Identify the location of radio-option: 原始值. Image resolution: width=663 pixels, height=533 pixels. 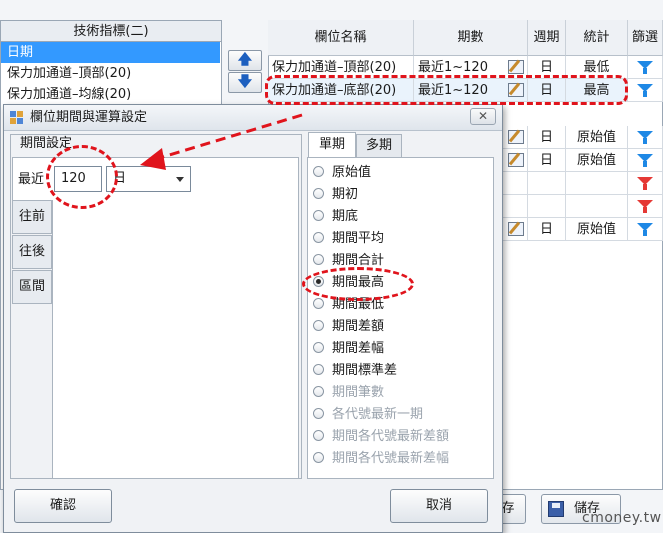
(342, 173).